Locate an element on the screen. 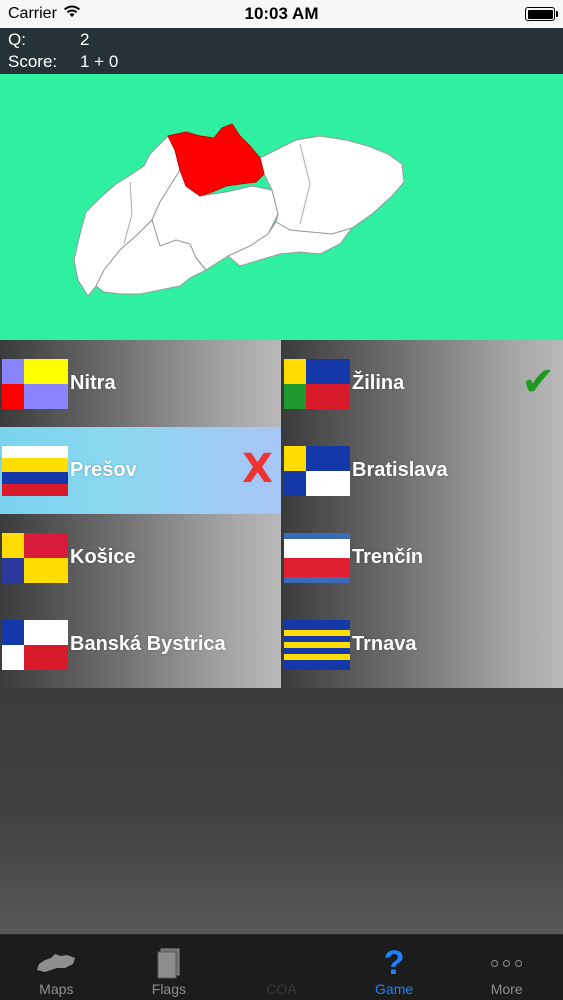 The image size is (563, 1000). flag-icon-bratislava is located at coordinates (317, 470).